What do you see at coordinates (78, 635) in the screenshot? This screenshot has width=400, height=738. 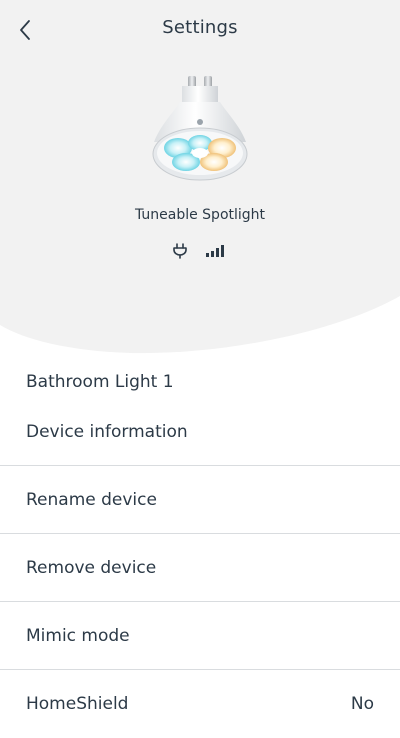 I see `row-label: Mimic mode` at bounding box center [78, 635].